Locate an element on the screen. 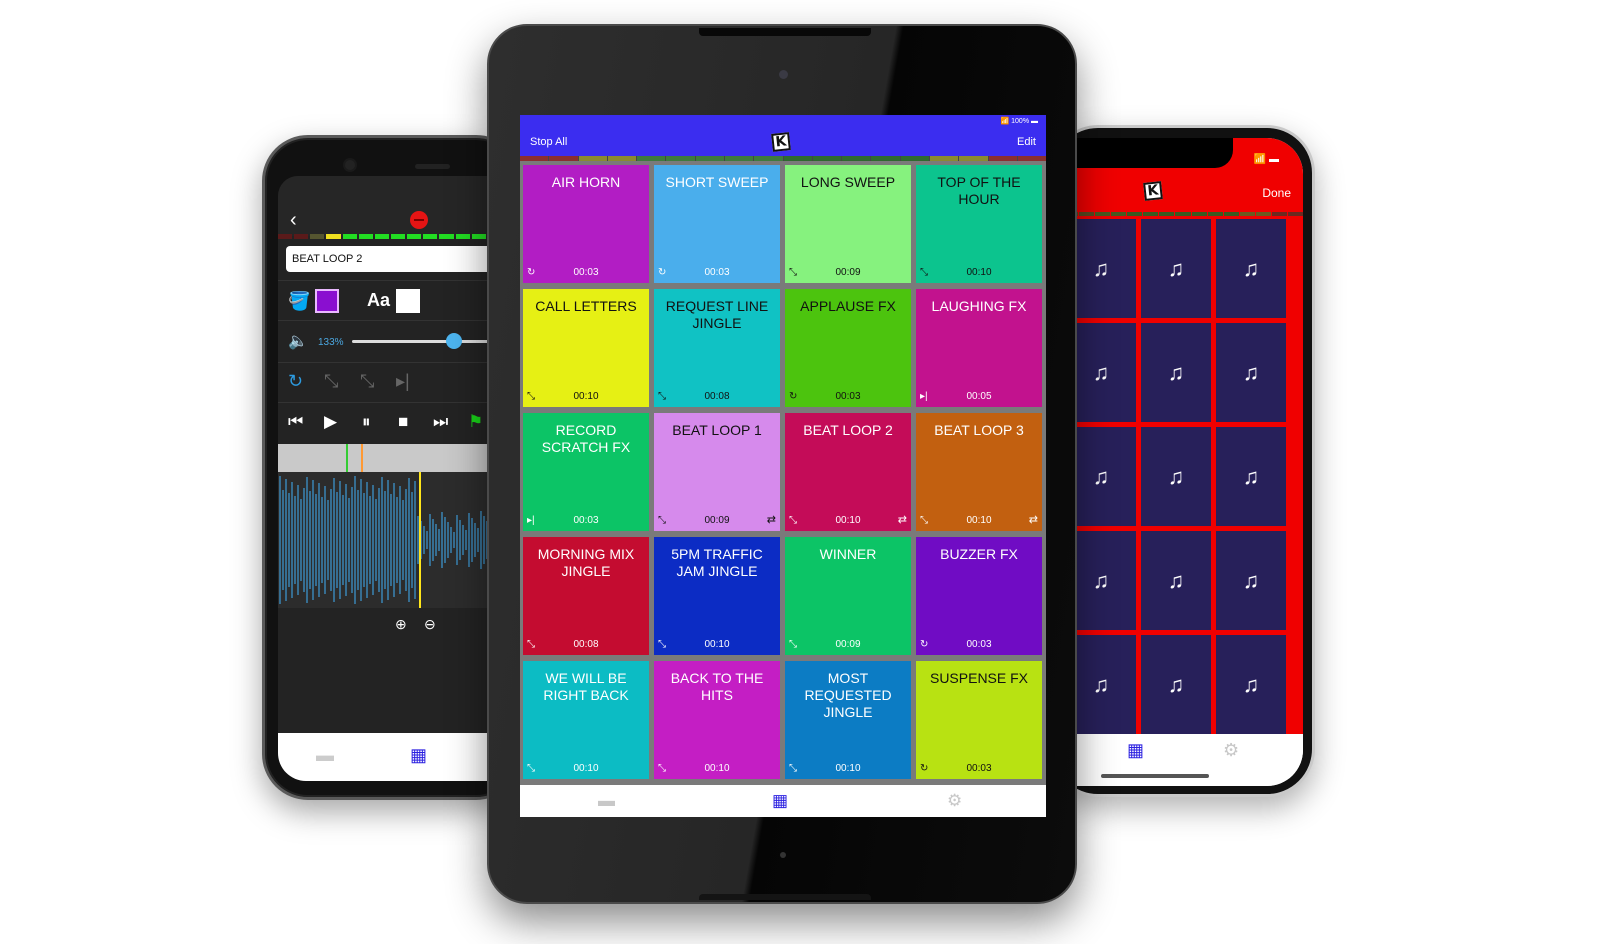 This screenshot has height=944, width=1600. sound-pad: CALL LETTERS ⤡ 00:10 is located at coordinates (586, 348).